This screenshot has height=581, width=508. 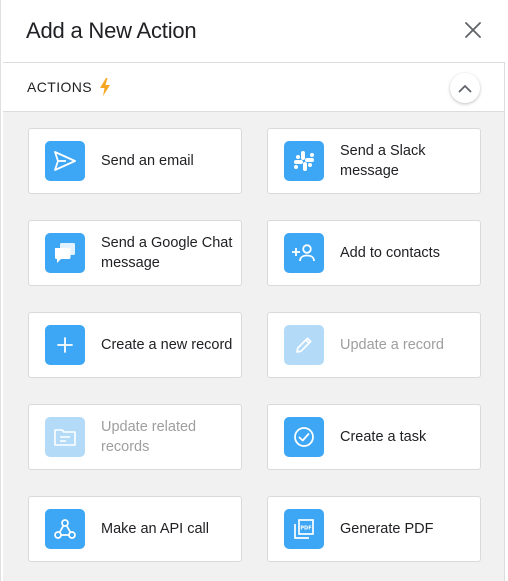 I want to click on action-label: Add to contacts, so click(x=390, y=253).